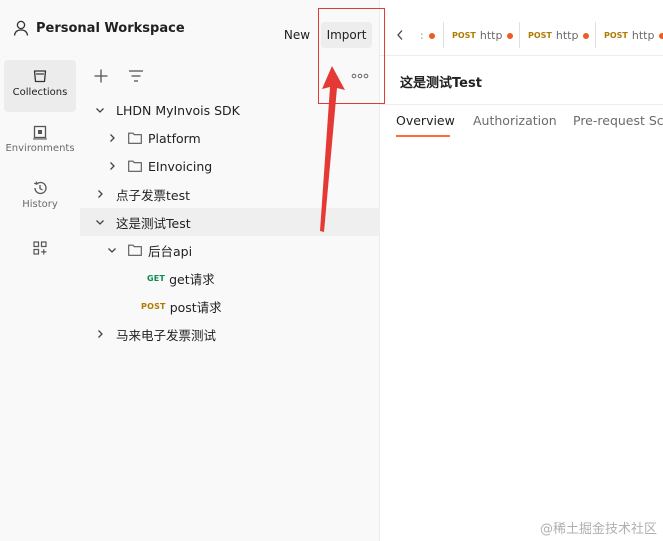 The width and height of the screenshot is (663, 541). Describe the element at coordinates (40, 198) in the screenshot. I see `rail-item-history: History` at that location.